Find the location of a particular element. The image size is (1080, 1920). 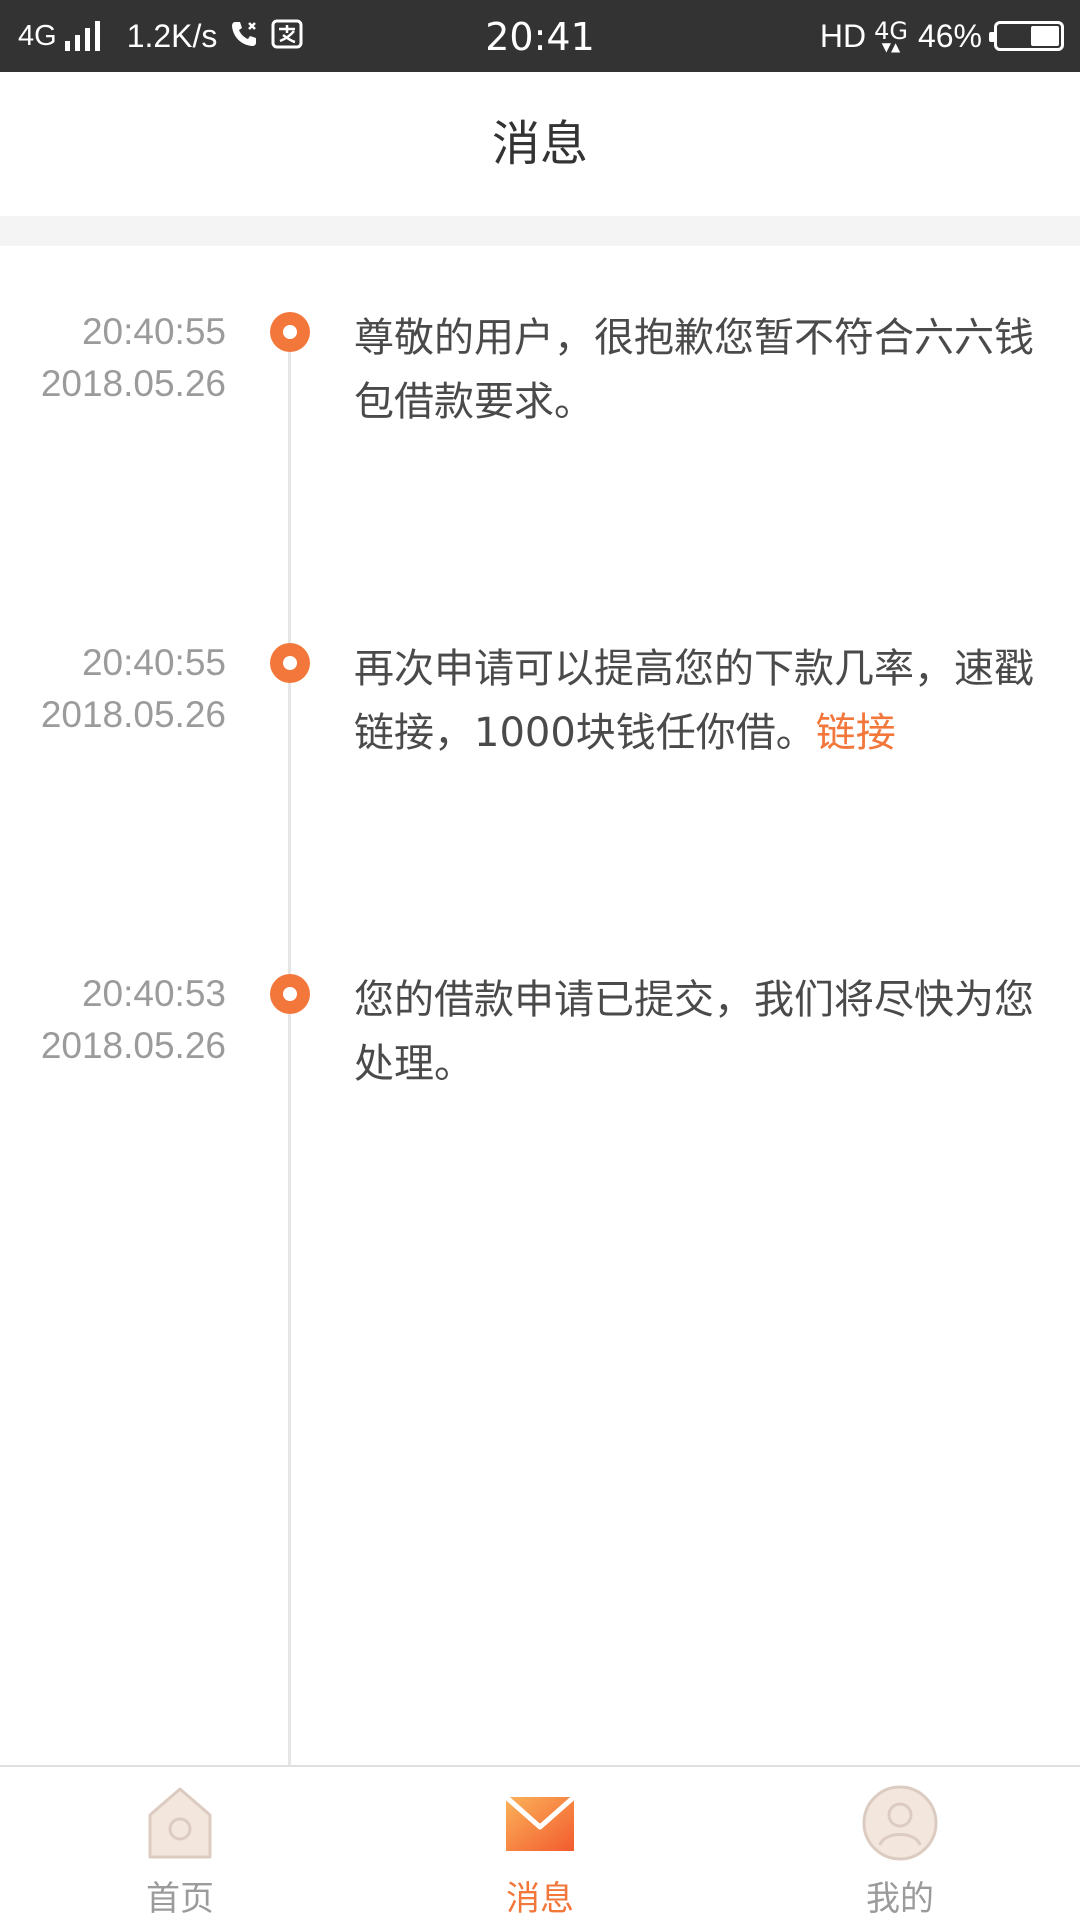

signal-icon is located at coordinates (84, 36).